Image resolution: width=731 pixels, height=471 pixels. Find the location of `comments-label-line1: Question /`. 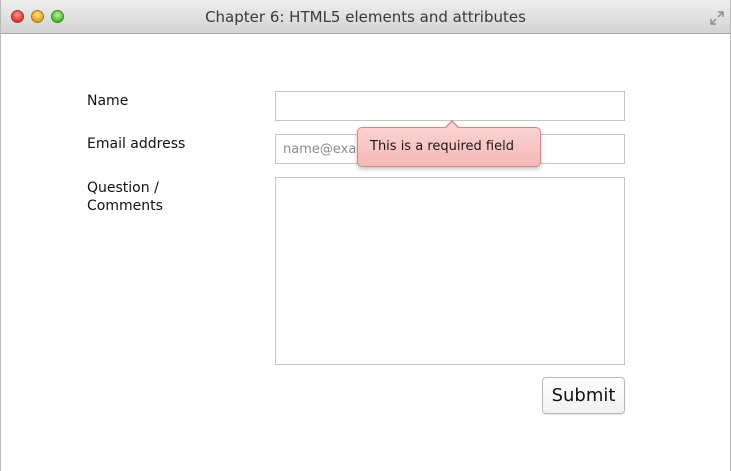

comments-label-line1: Question / is located at coordinates (123, 188).